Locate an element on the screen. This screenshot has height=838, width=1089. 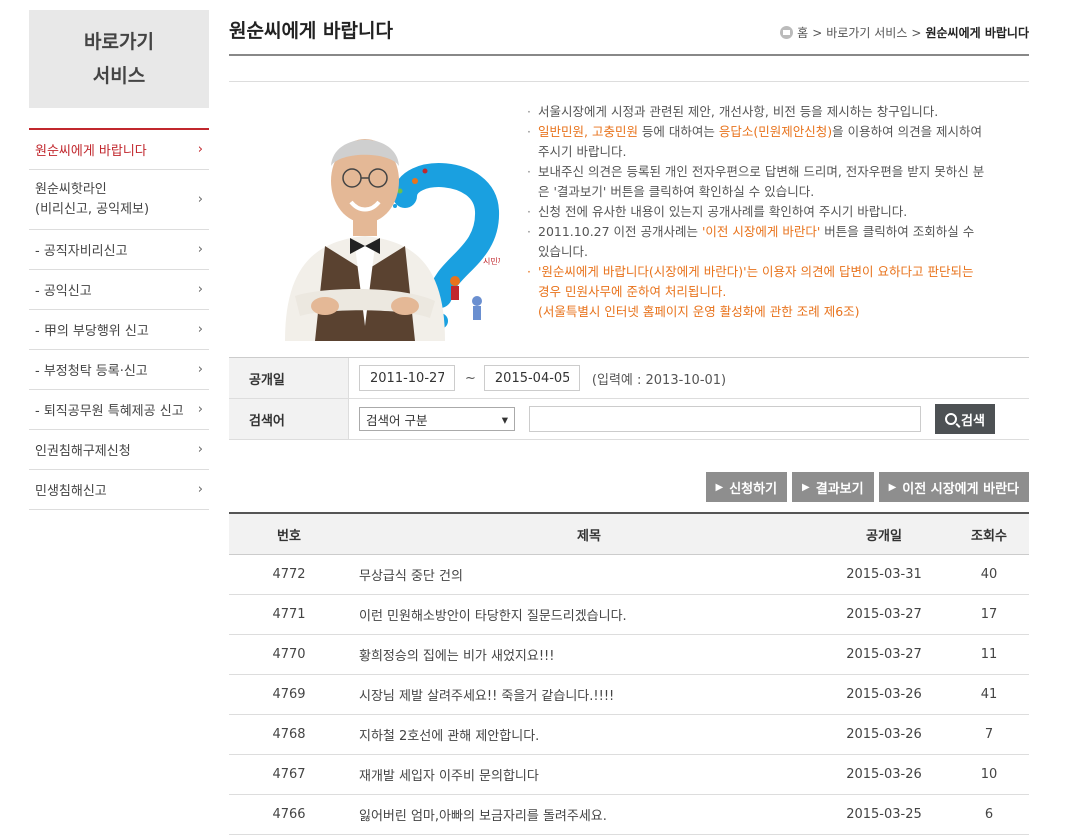
table-header: 번호 제목 공개일 조회수 is located at coordinates (629, 534).